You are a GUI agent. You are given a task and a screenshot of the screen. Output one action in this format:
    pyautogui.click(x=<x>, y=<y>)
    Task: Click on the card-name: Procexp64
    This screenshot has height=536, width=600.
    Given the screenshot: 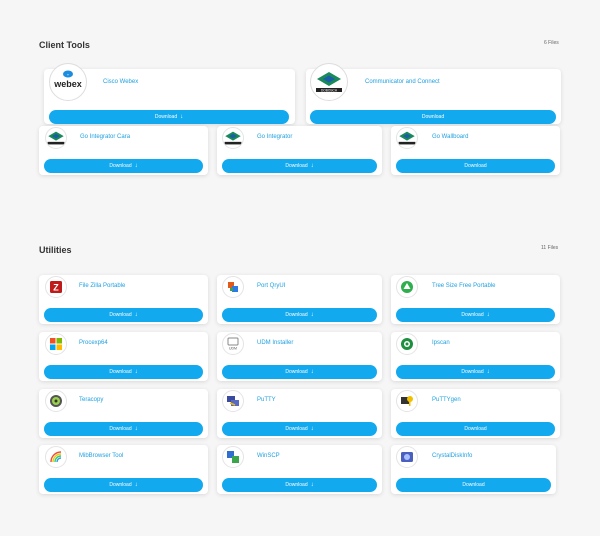 What is the action you would take?
    pyautogui.click(x=93, y=343)
    